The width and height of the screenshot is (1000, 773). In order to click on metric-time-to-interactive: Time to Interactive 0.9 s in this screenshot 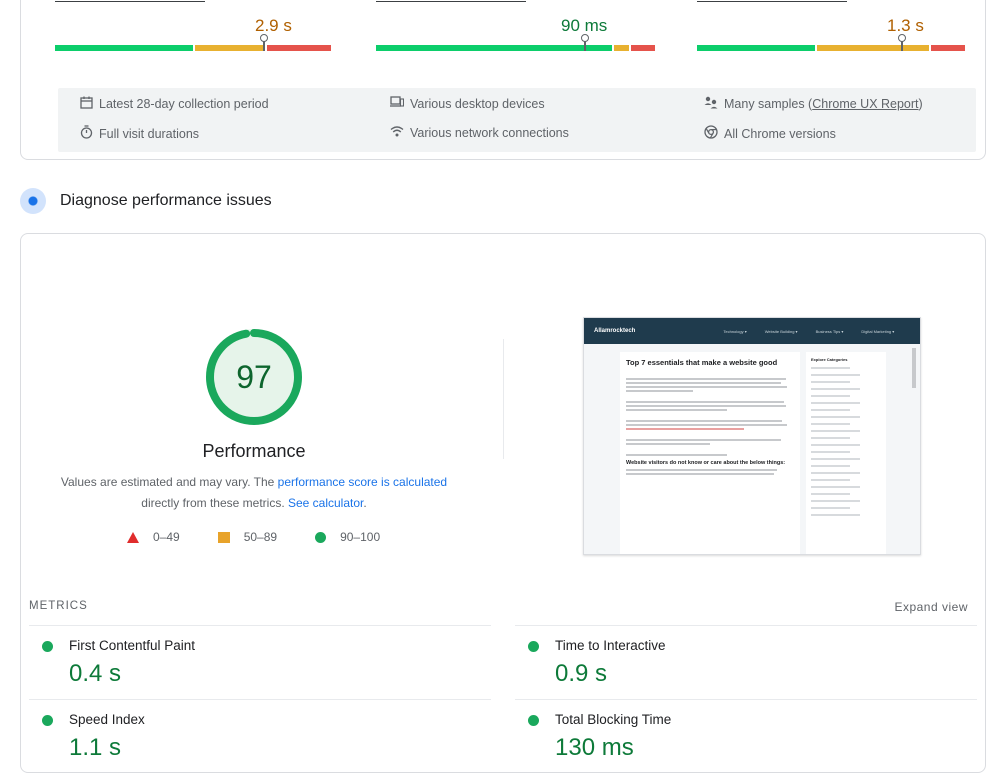, I will do `click(746, 662)`.